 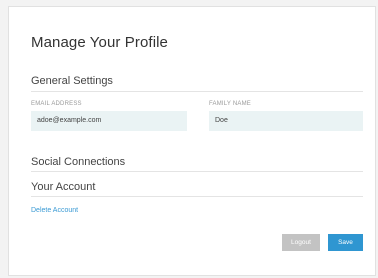 I want to click on logout-button: Logout, so click(x=301, y=242).